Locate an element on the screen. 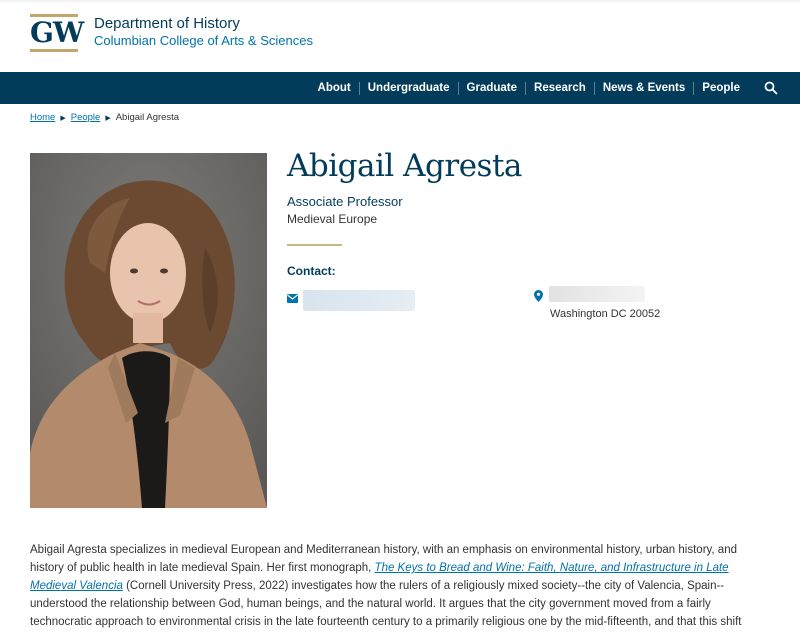 The height and width of the screenshot is (635, 800). search-icon is located at coordinates (771, 88).